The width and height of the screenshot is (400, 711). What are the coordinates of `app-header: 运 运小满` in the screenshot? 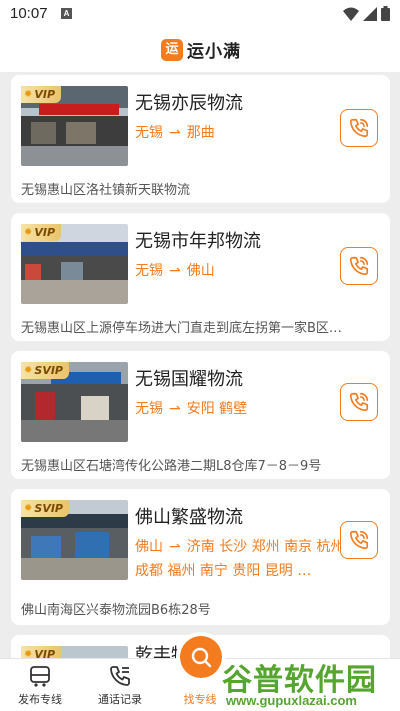 It's located at (200, 50).